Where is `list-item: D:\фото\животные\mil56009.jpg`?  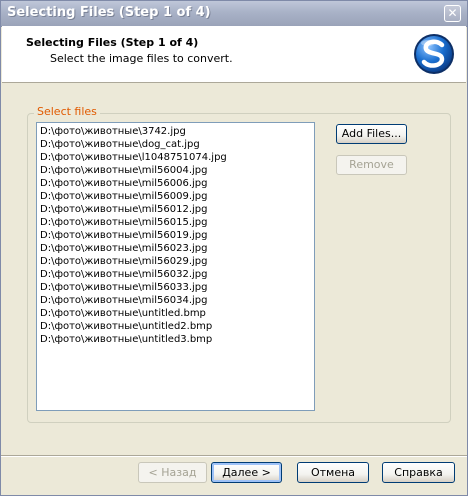
list-item: D:\фото\животные\mil56009.jpg is located at coordinates (123, 196).